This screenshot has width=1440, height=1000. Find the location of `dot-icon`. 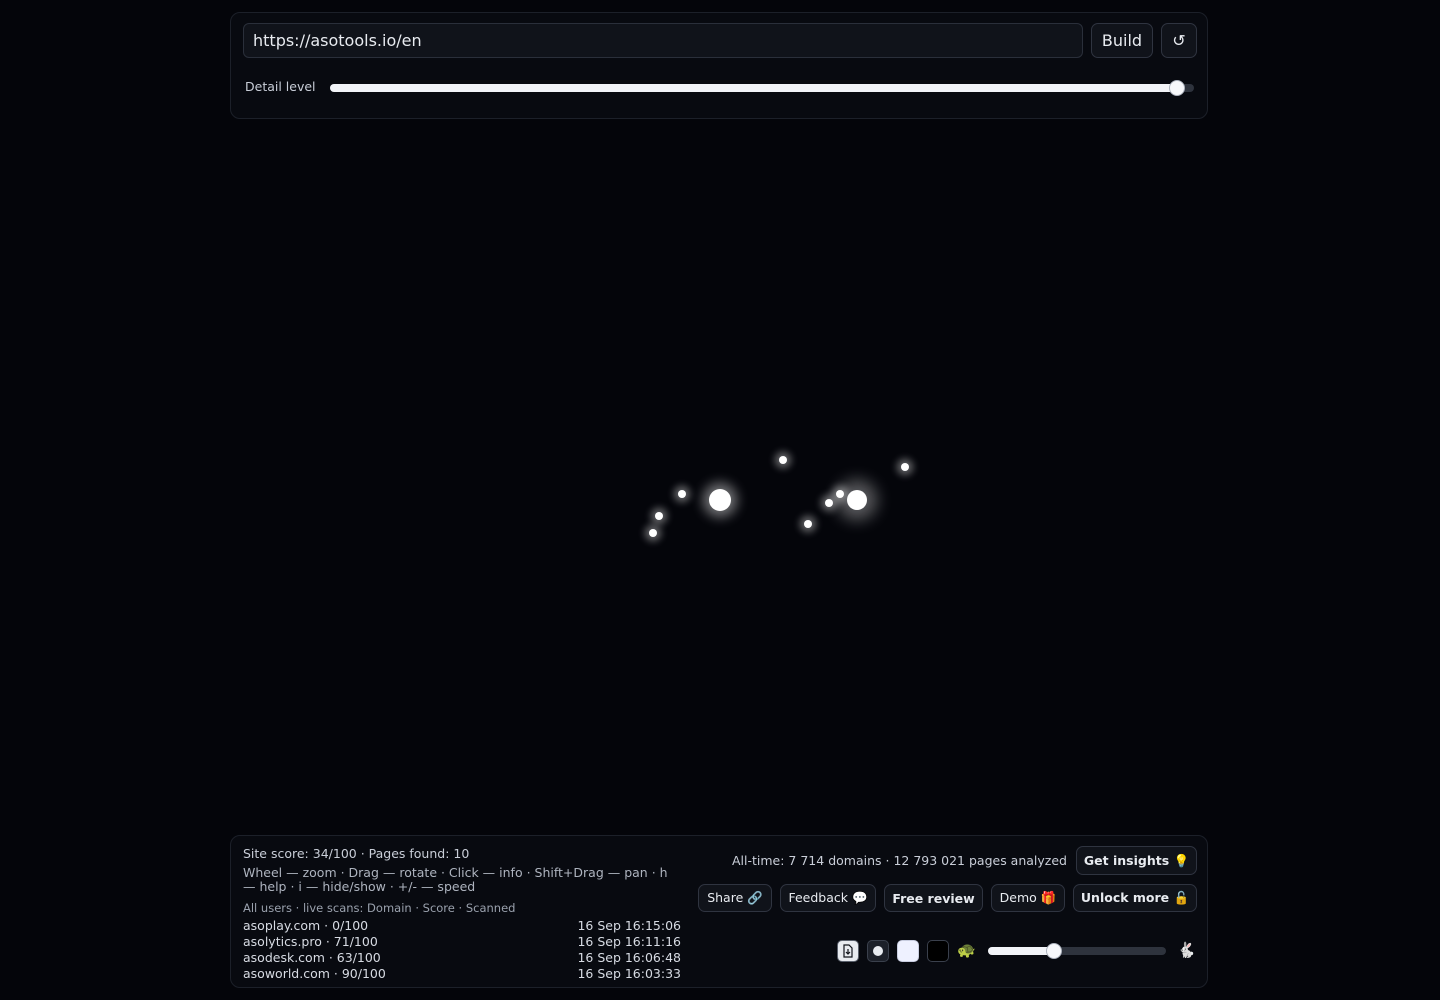

dot-icon is located at coordinates (878, 951).